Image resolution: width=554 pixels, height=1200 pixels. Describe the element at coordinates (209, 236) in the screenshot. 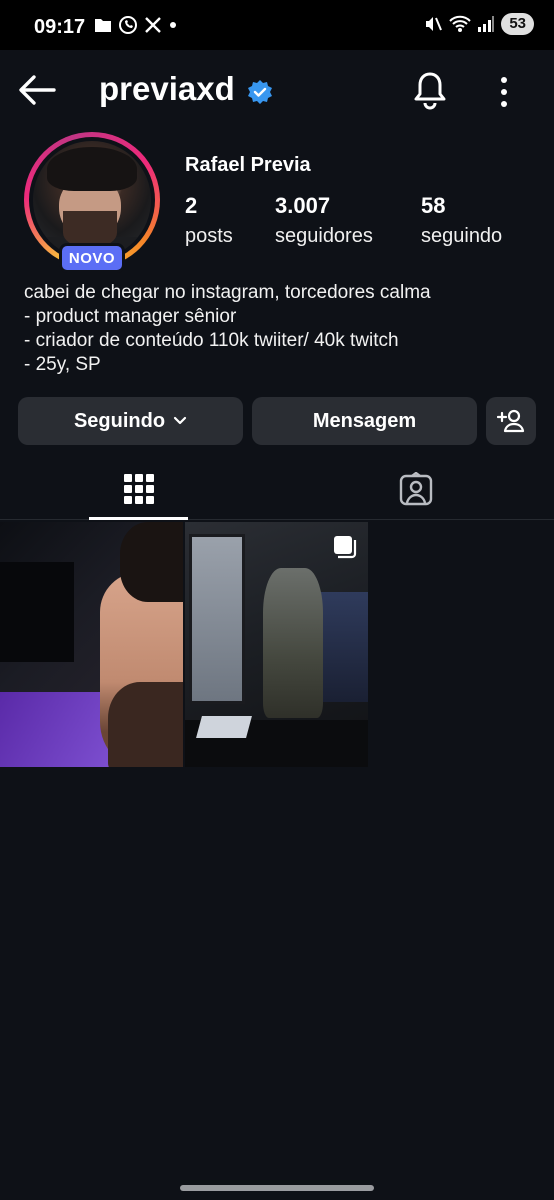

I see `stat-posts-label: posts` at that location.